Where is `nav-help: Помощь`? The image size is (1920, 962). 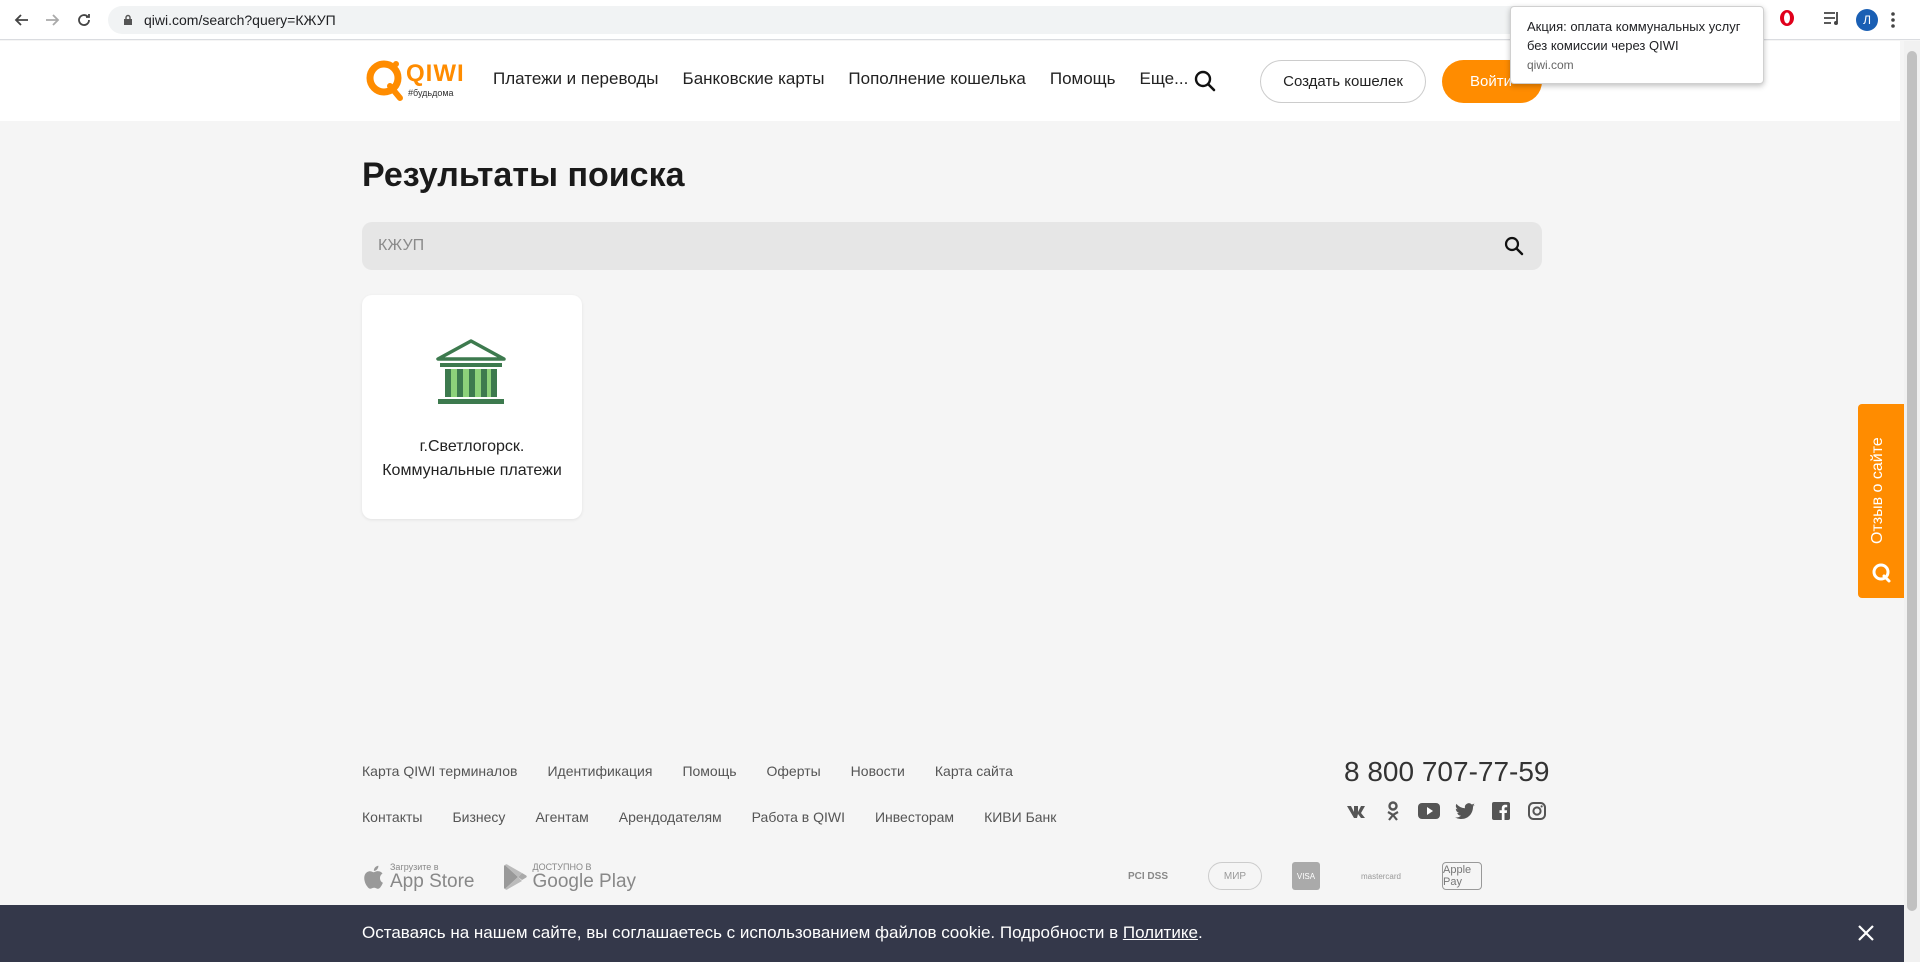 nav-help: Помощь is located at coordinates (1083, 79).